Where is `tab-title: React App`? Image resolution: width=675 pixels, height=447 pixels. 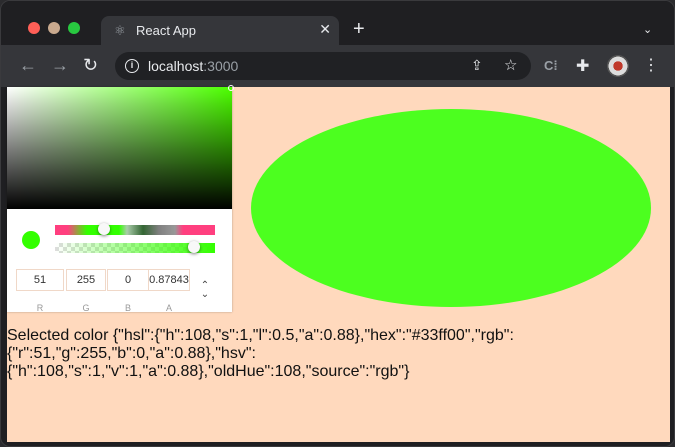 tab-title: React App is located at coordinates (166, 30).